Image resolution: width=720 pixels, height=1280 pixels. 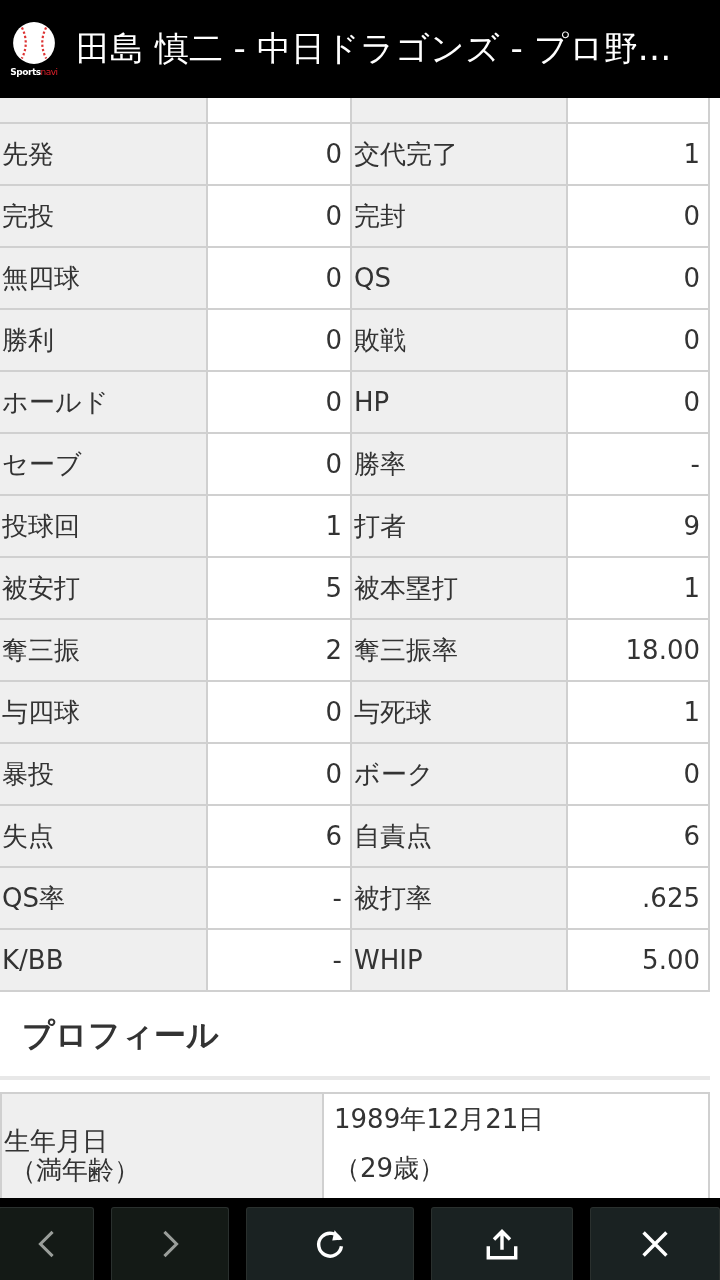 I want to click on baseball-icon, so click(x=34, y=43).